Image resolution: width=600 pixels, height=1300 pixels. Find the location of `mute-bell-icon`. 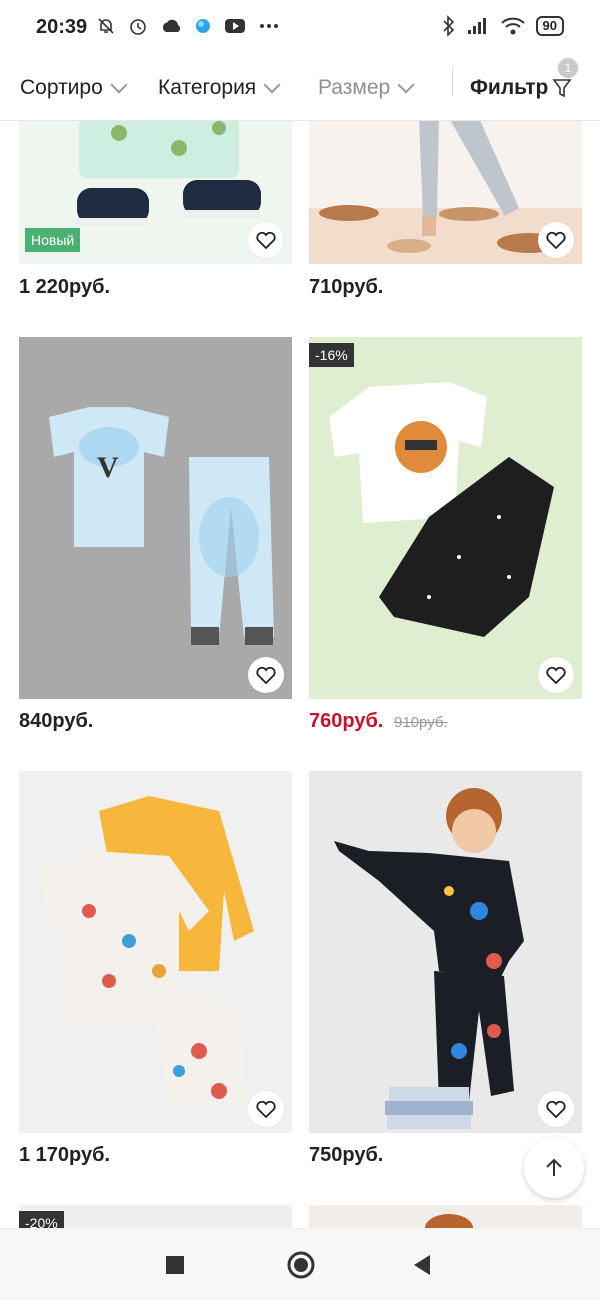

mute-bell-icon is located at coordinates (106, 26).